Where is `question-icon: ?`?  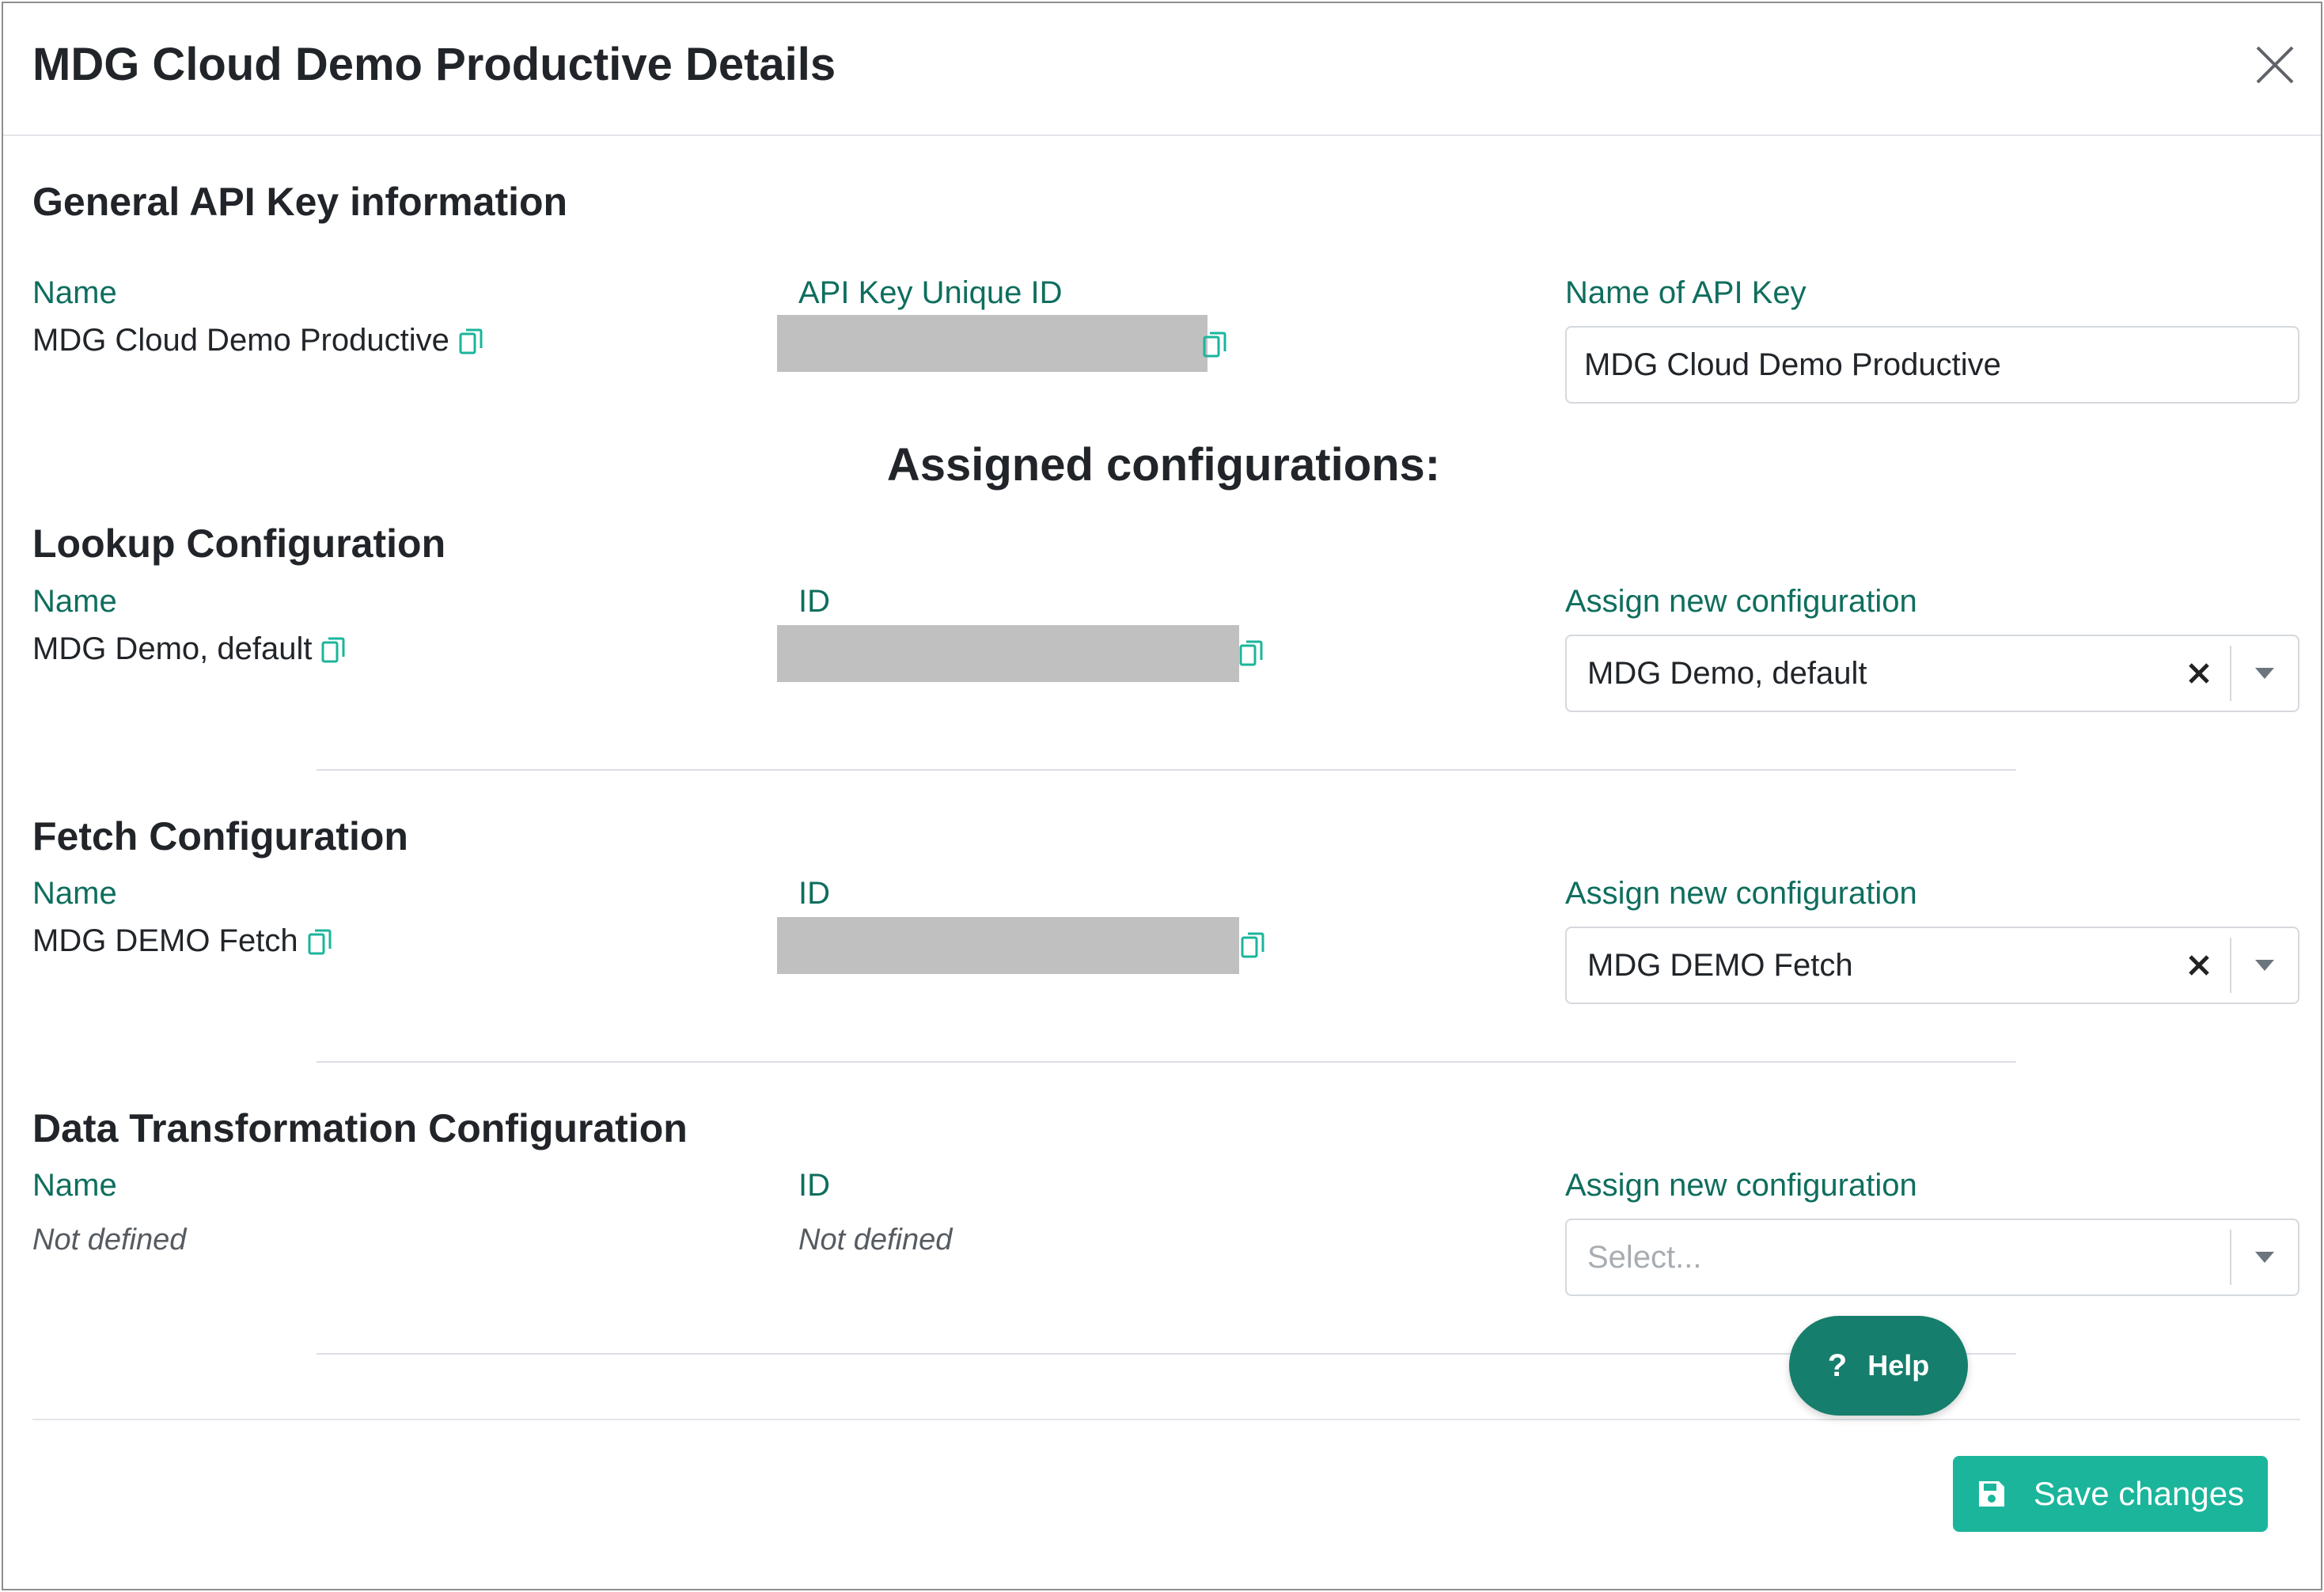 question-icon: ? is located at coordinates (1837, 1365).